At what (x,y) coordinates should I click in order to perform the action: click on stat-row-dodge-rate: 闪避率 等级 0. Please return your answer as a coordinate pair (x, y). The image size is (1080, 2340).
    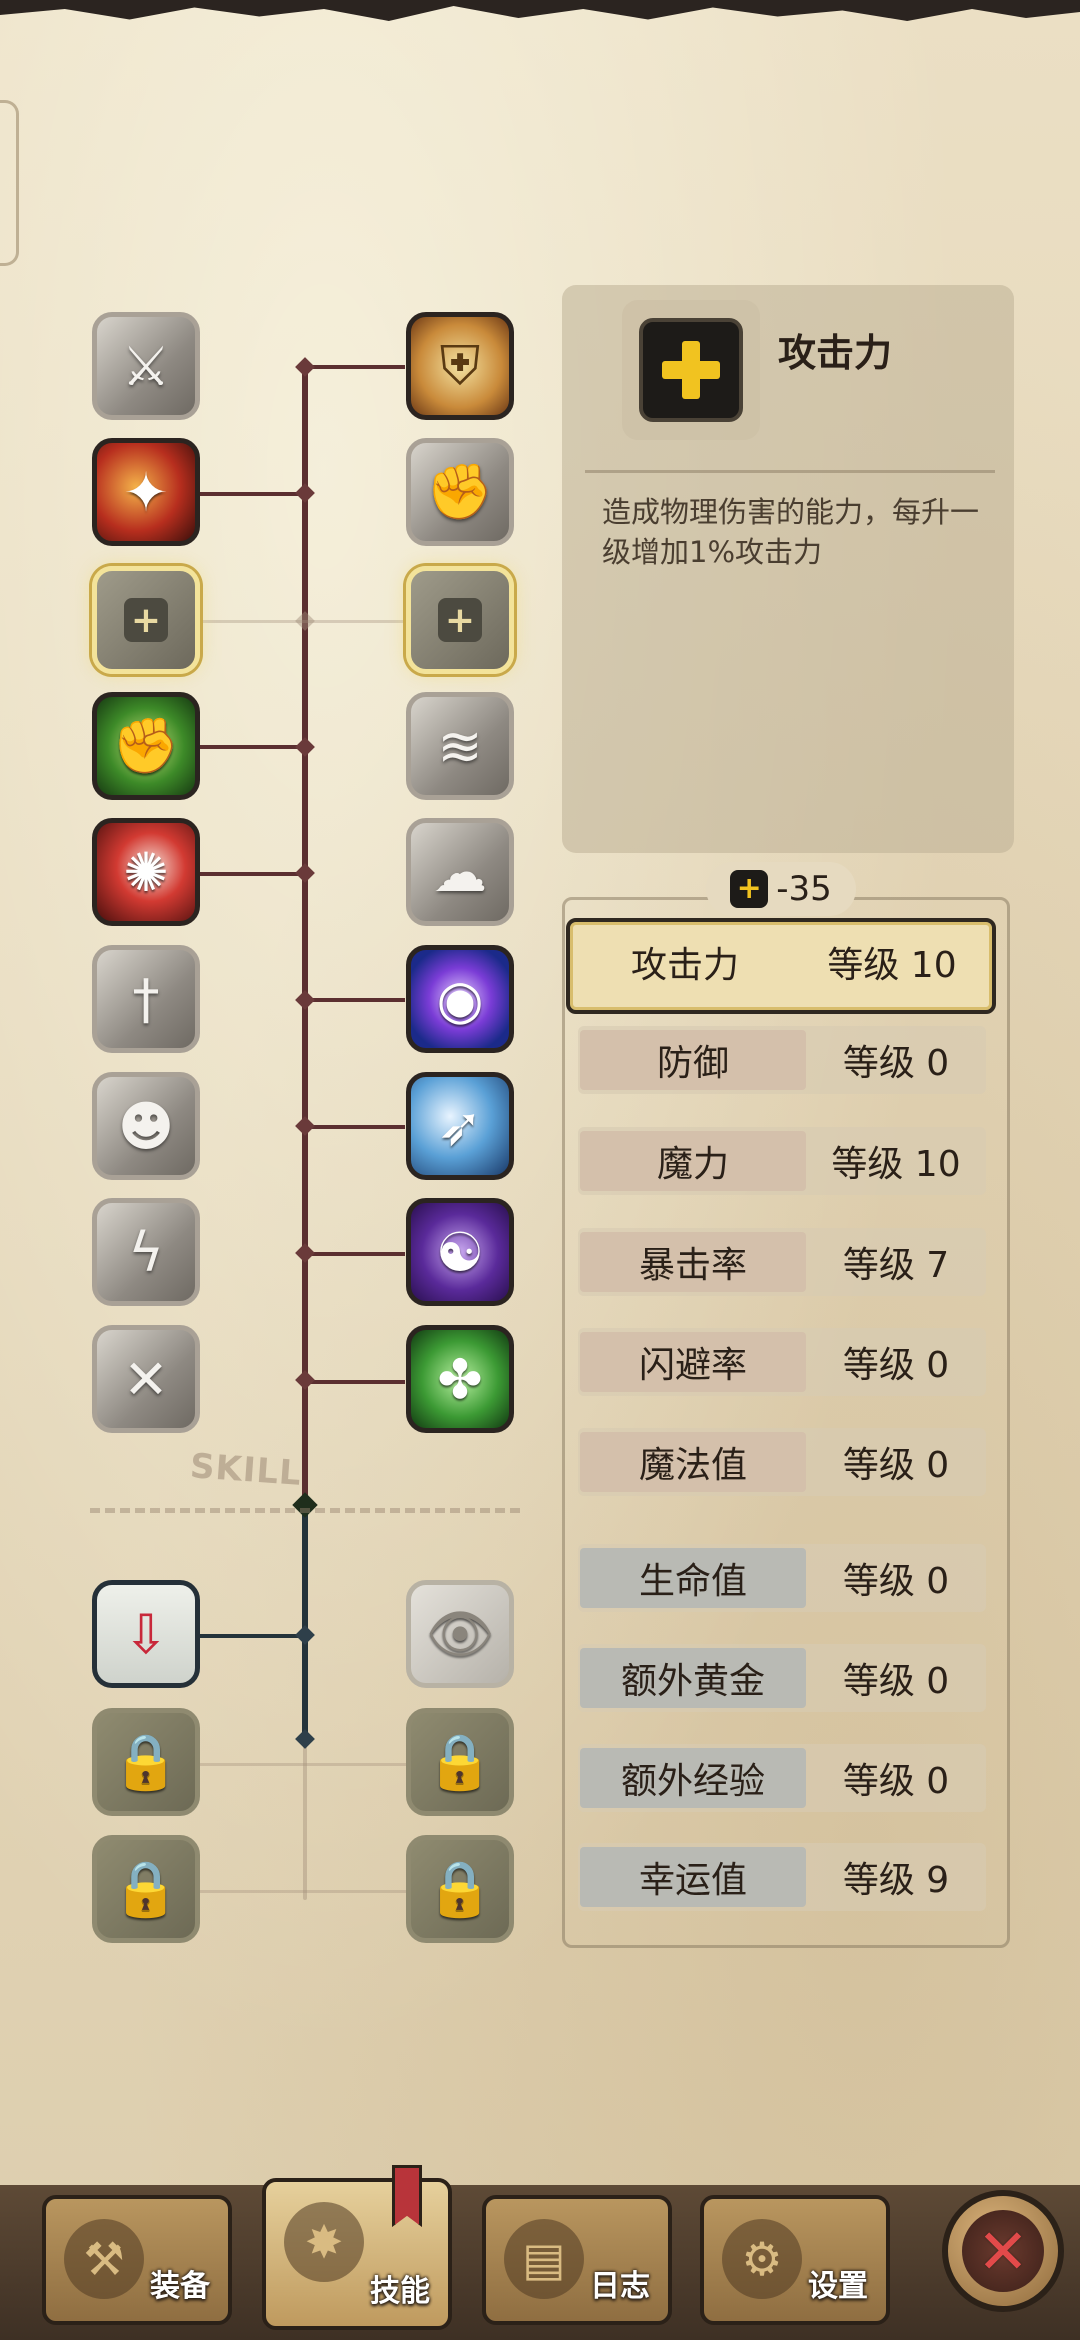
    Looking at the image, I should click on (782, 1362).